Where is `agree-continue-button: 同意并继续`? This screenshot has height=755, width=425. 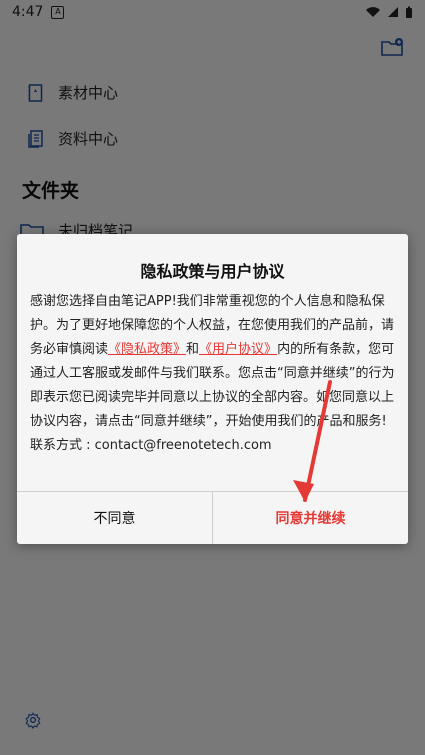 agree-continue-button: 同意并继续 is located at coordinates (310, 518).